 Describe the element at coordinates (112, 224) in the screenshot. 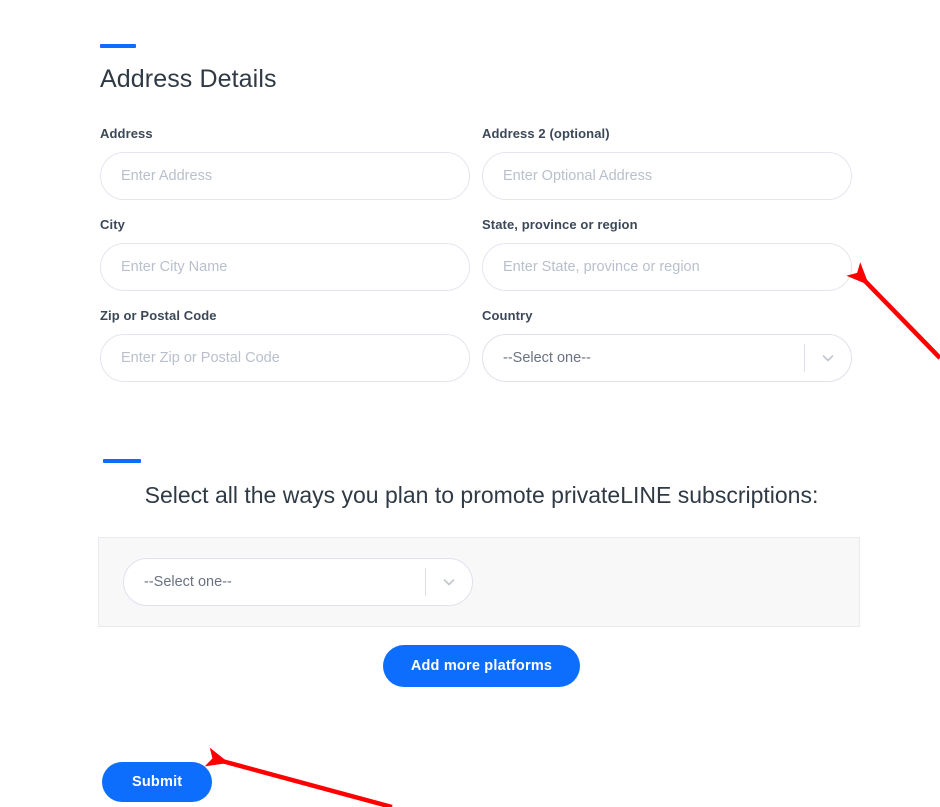

I see `field-label-city: City` at that location.